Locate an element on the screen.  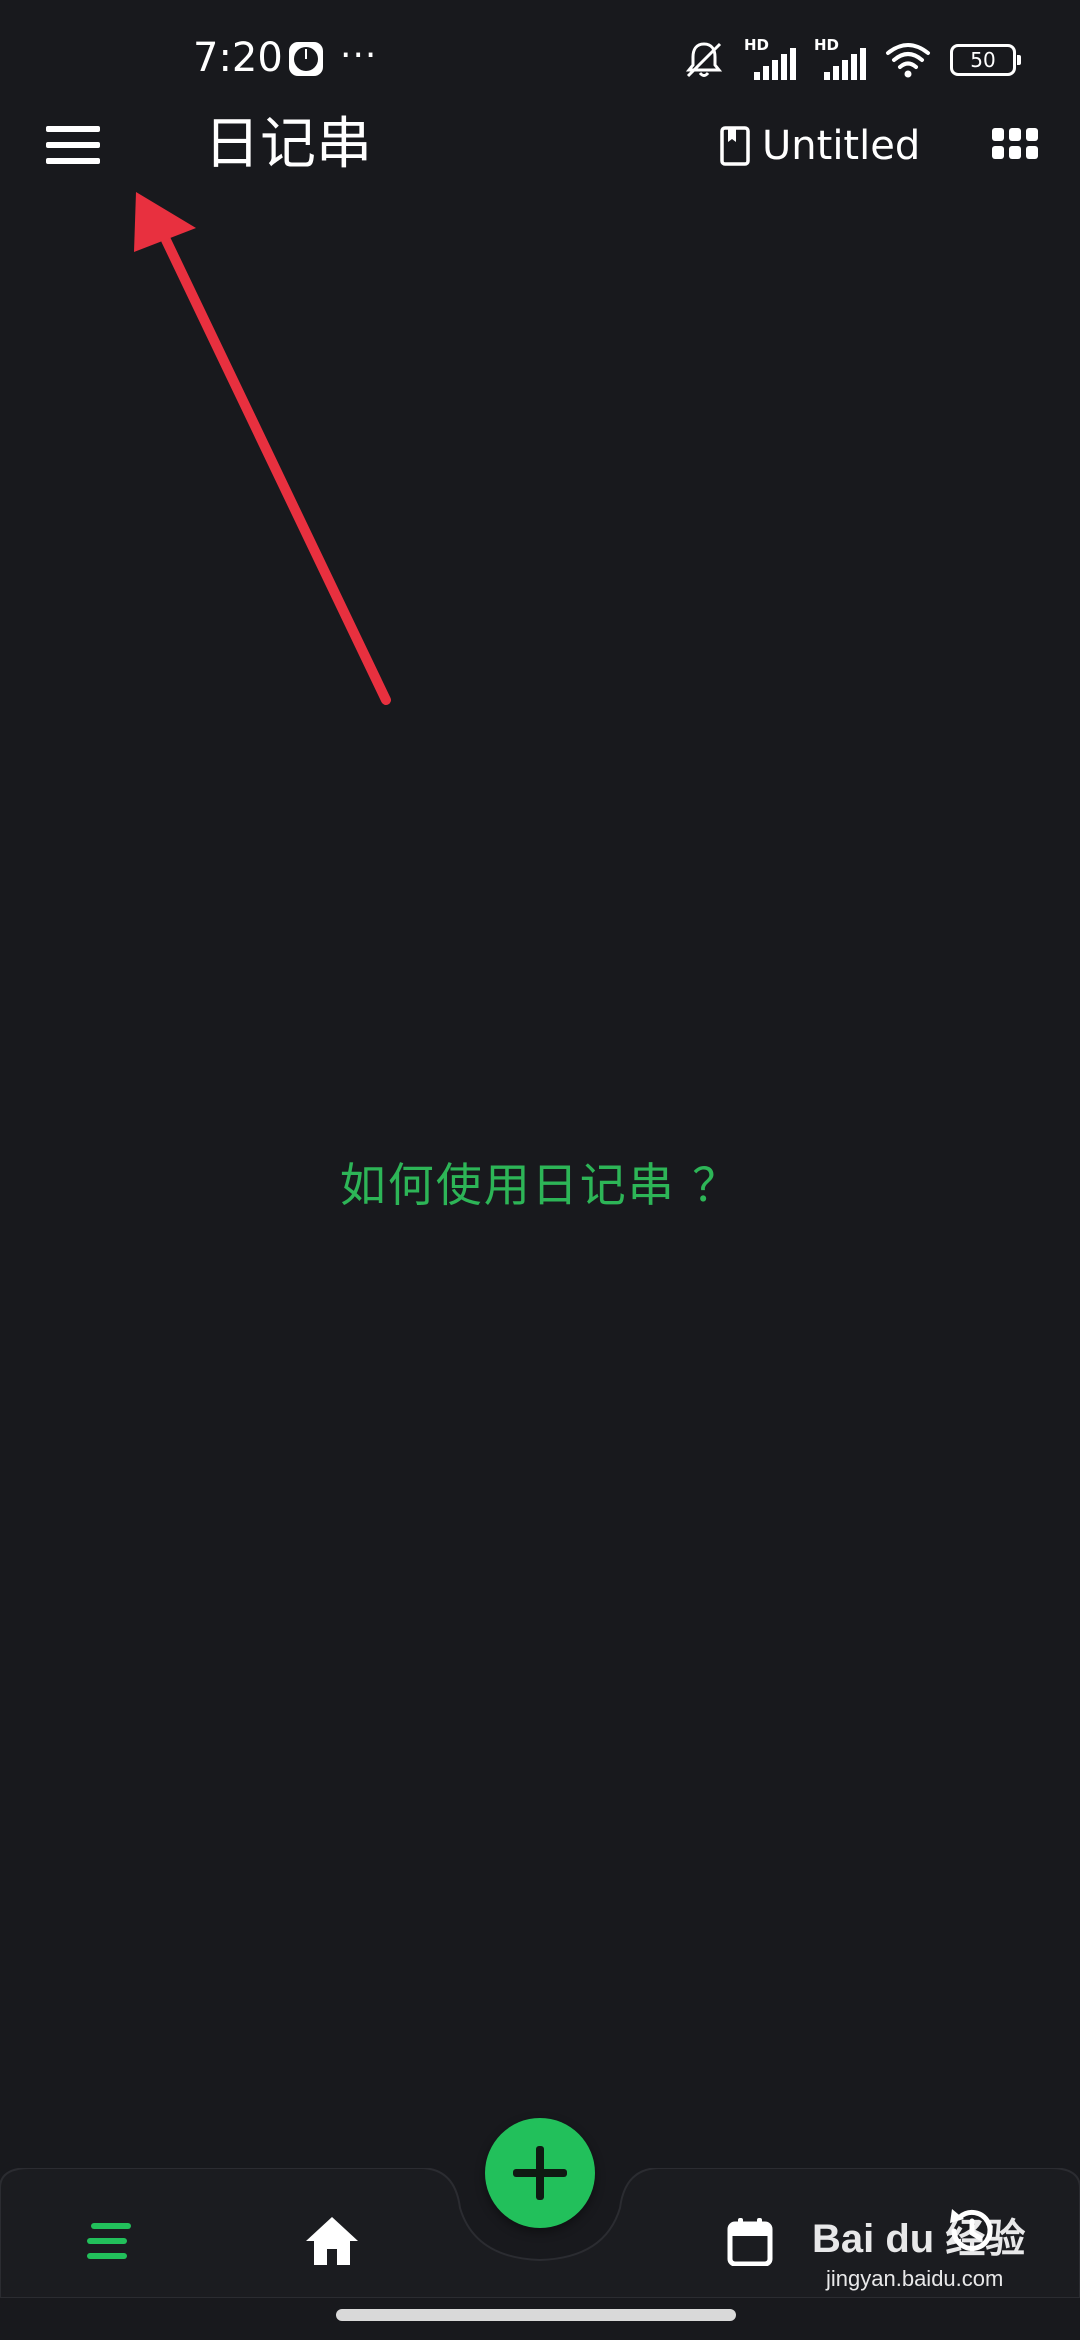
notebook-selector-button: Untitled is located at coordinates (820, 146).